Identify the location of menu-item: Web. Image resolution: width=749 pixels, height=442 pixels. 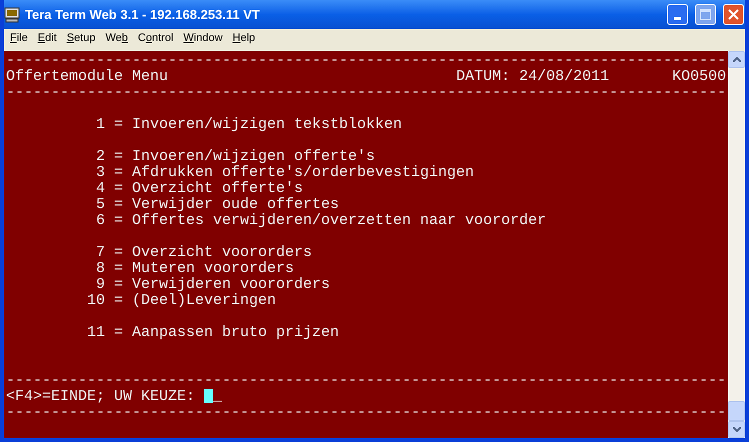
(116, 38).